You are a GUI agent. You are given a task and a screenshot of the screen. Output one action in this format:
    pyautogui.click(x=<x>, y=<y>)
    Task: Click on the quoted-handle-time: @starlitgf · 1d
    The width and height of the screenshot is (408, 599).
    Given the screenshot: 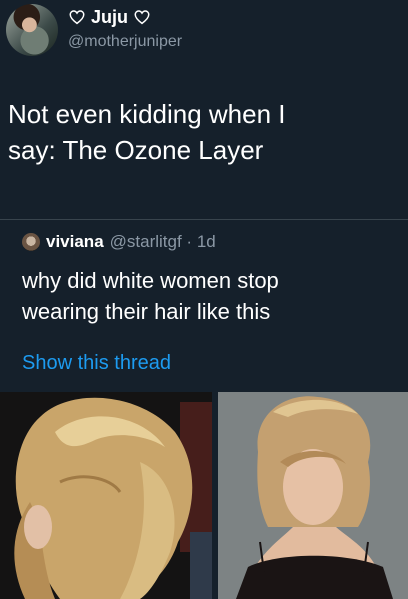 What is the action you would take?
    pyautogui.click(x=162, y=241)
    